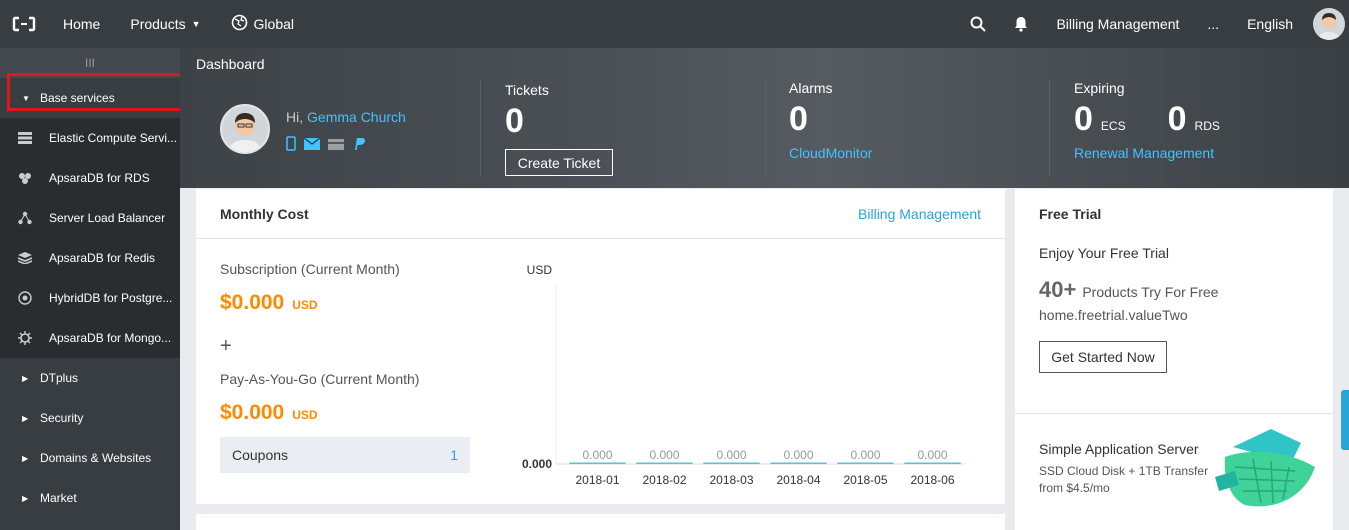 The image size is (1349, 530). I want to click on x-tick-label: 2018-04, so click(798, 480).